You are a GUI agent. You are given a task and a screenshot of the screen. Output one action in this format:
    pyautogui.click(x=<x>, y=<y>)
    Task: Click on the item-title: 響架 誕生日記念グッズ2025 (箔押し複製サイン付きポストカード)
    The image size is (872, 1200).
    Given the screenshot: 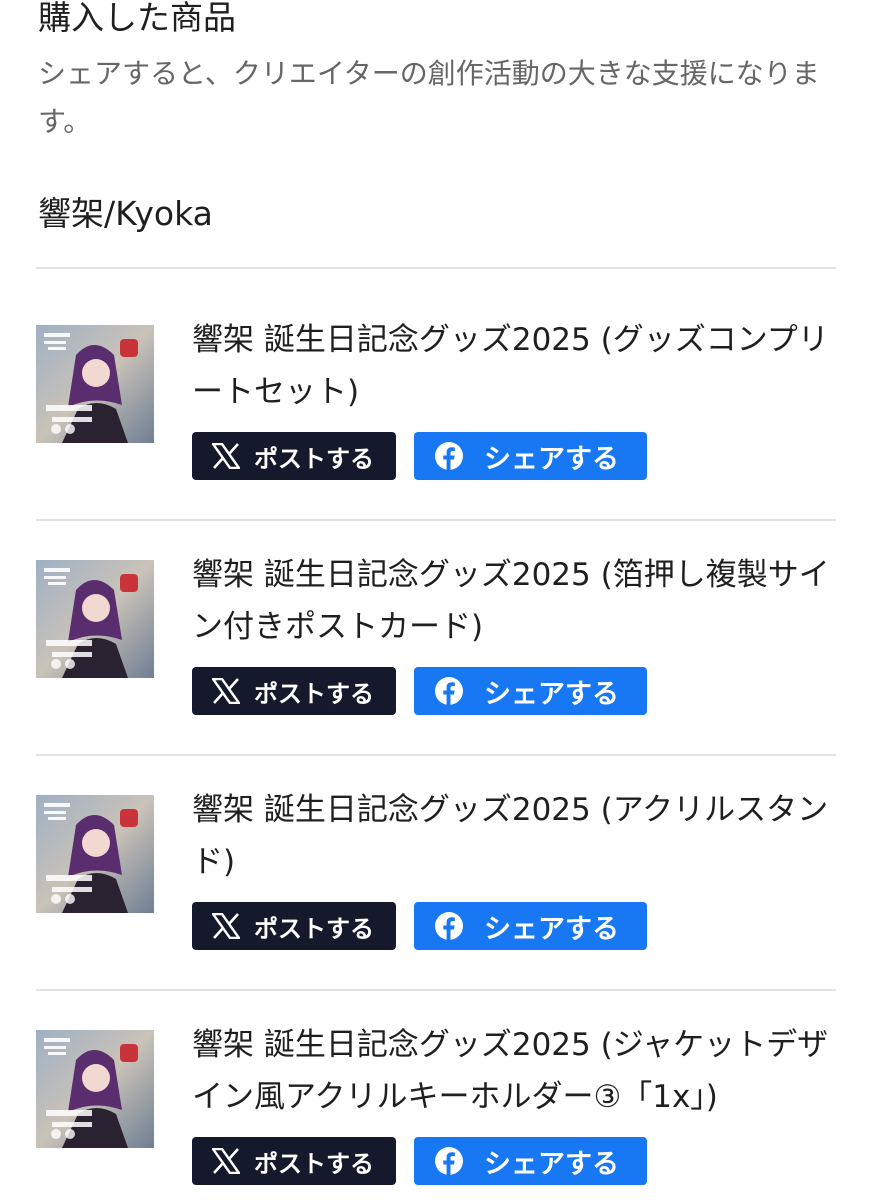 What is the action you would take?
    pyautogui.click(x=517, y=601)
    